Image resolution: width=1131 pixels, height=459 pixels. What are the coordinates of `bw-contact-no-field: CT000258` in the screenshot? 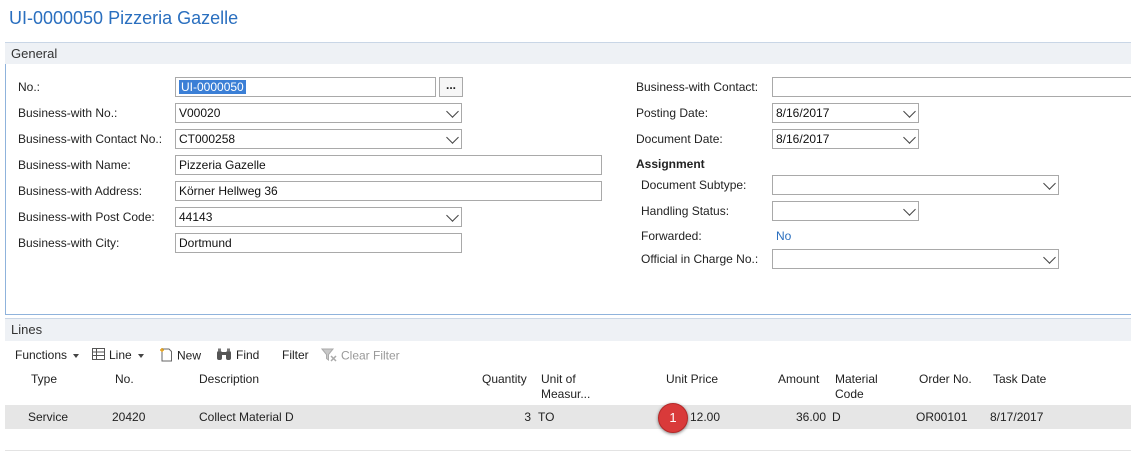 It's located at (318, 139).